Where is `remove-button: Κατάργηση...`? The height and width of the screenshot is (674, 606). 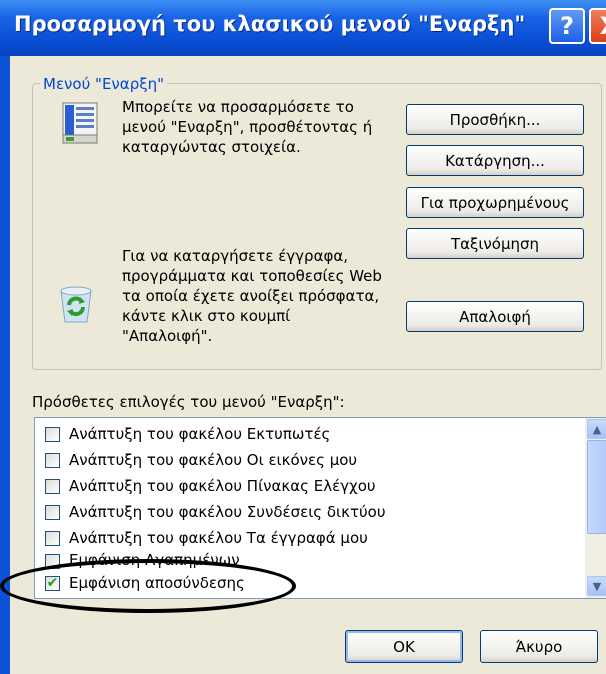
remove-button: Κατάργηση... is located at coordinates (495, 160).